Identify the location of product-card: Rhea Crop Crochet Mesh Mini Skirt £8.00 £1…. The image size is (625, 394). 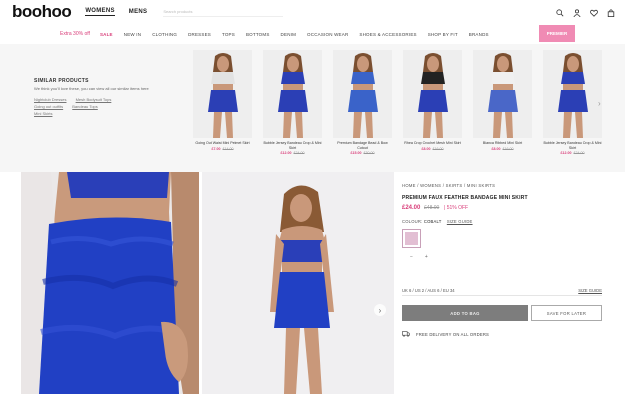
(432, 102).